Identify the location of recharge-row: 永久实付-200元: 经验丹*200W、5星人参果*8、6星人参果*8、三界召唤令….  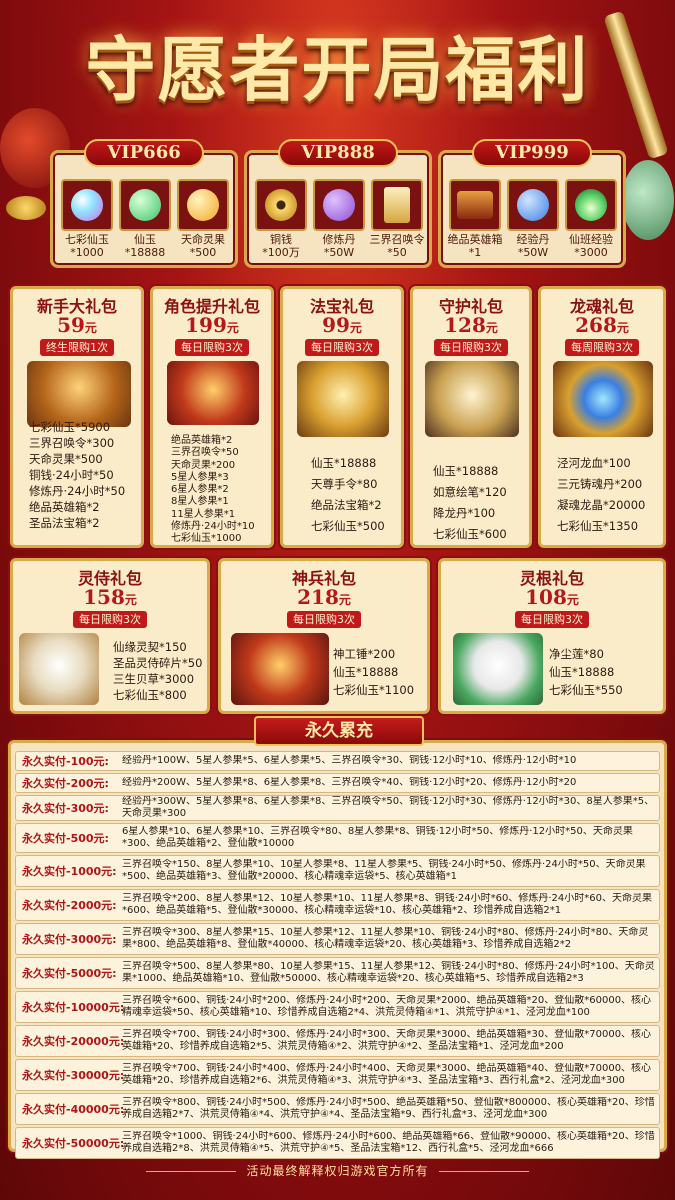
(337, 783).